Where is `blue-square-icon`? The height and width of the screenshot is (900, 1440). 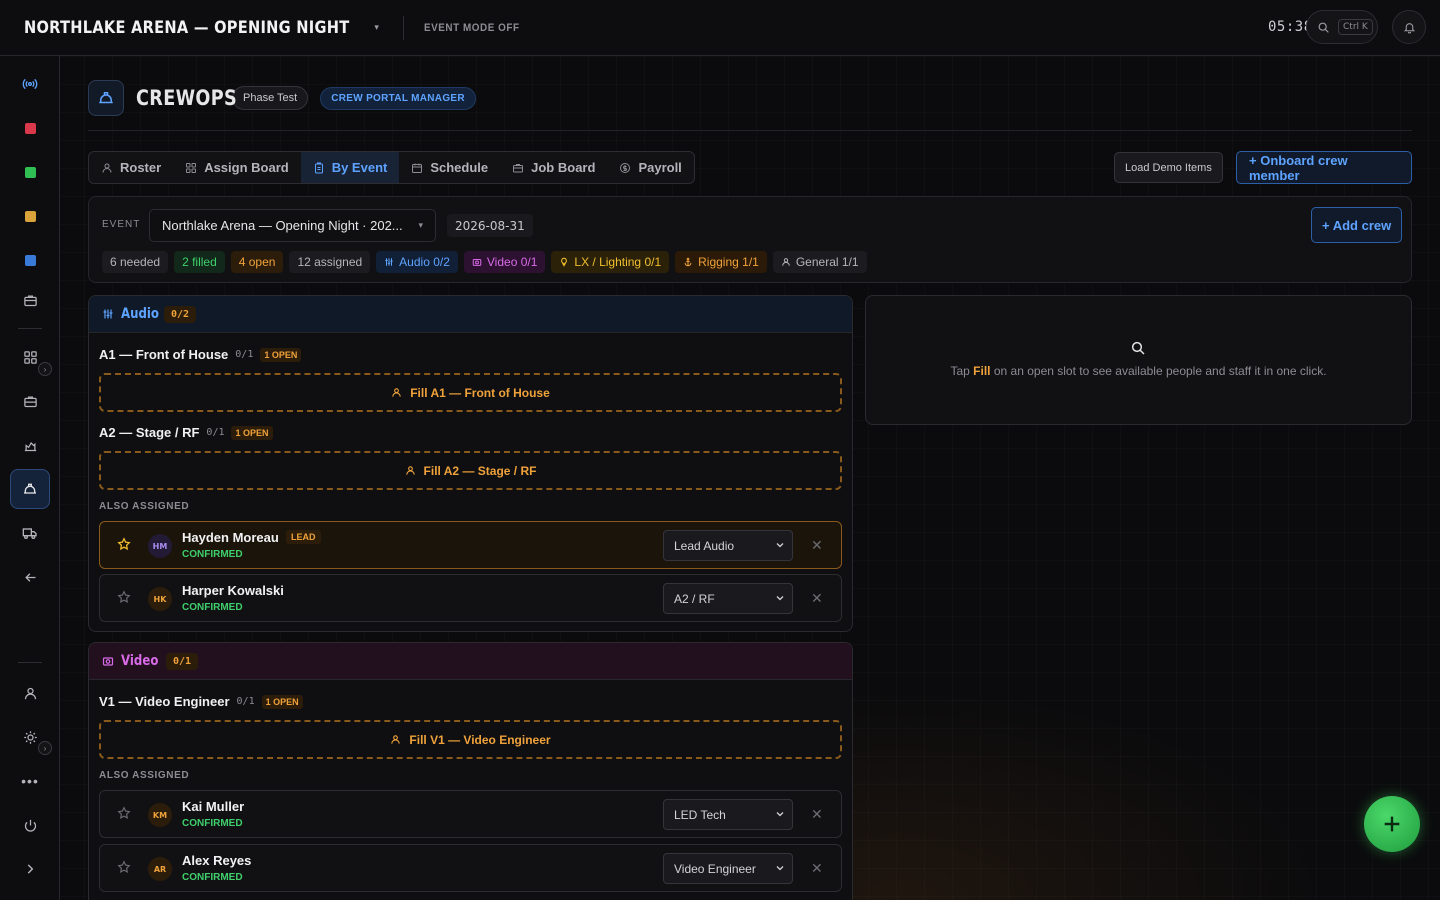
blue-square-icon is located at coordinates (30, 260).